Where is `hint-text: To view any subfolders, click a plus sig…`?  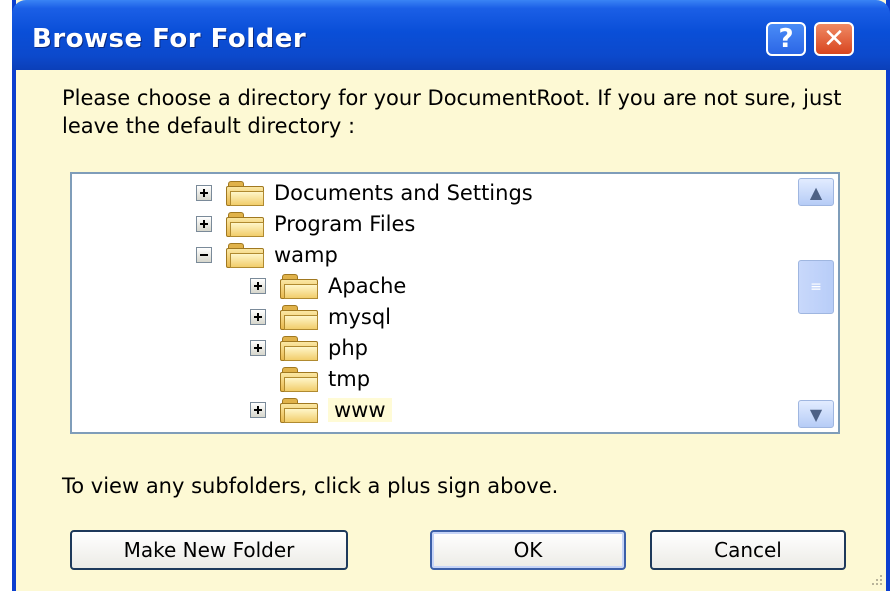 hint-text: To view any subfolders, click a plus sig… is located at coordinates (310, 486).